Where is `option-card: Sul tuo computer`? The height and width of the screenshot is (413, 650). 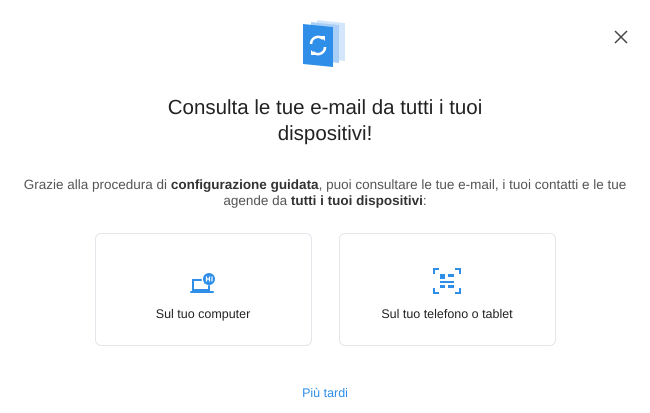 option-card: Sul tuo computer is located at coordinates (203, 289).